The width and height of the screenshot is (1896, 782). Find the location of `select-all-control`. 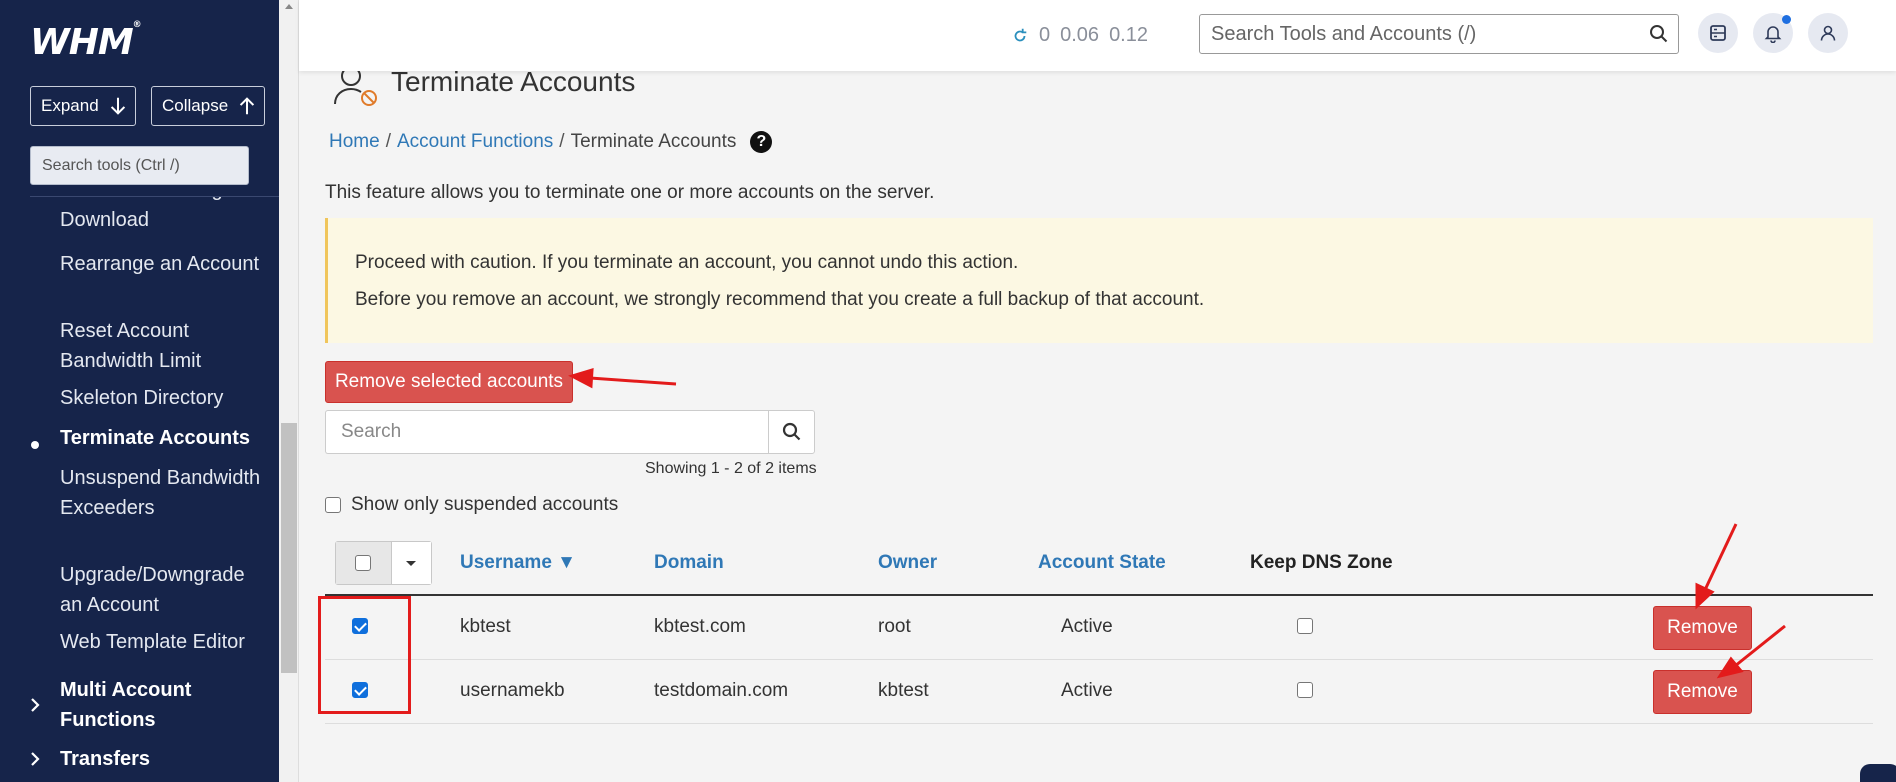

select-all-control is located at coordinates (383, 563).